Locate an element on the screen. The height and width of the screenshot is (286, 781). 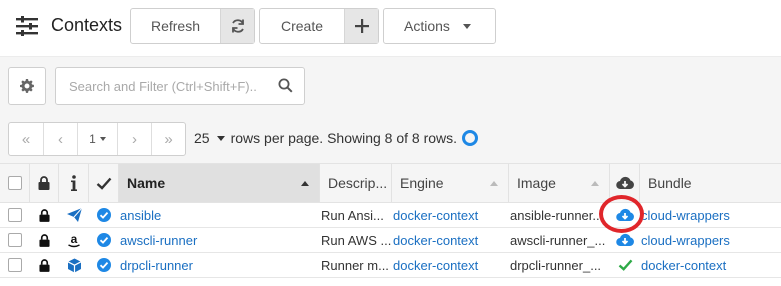
search-input is located at coordinates (163, 86).